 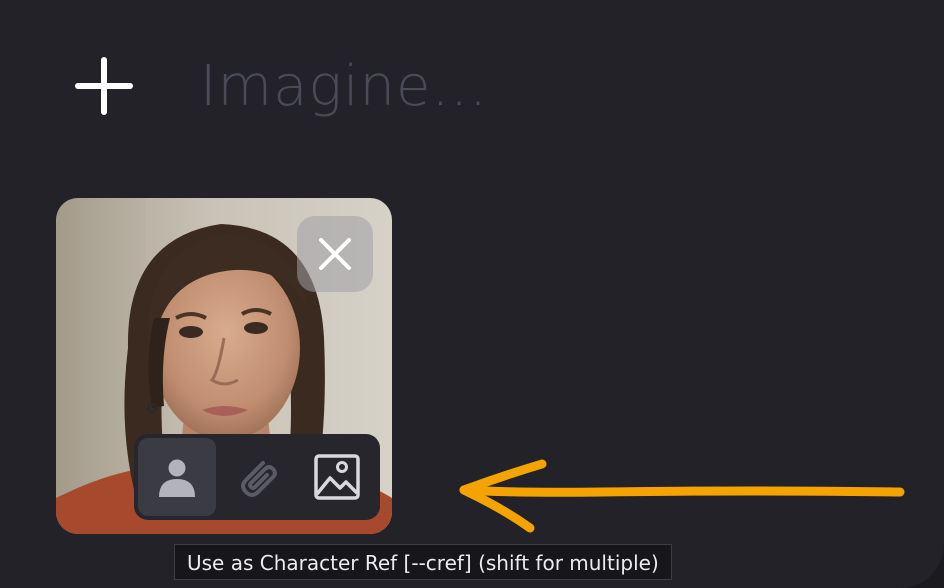 I want to click on remove-image-button, so click(x=335, y=254).